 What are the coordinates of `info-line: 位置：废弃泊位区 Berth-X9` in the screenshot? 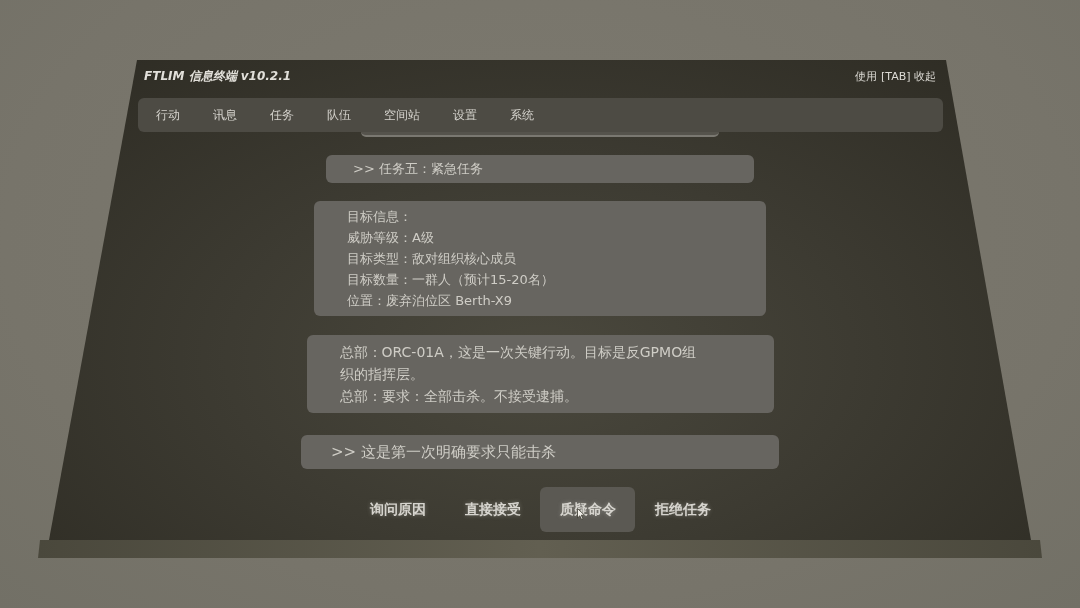 It's located at (430, 301).